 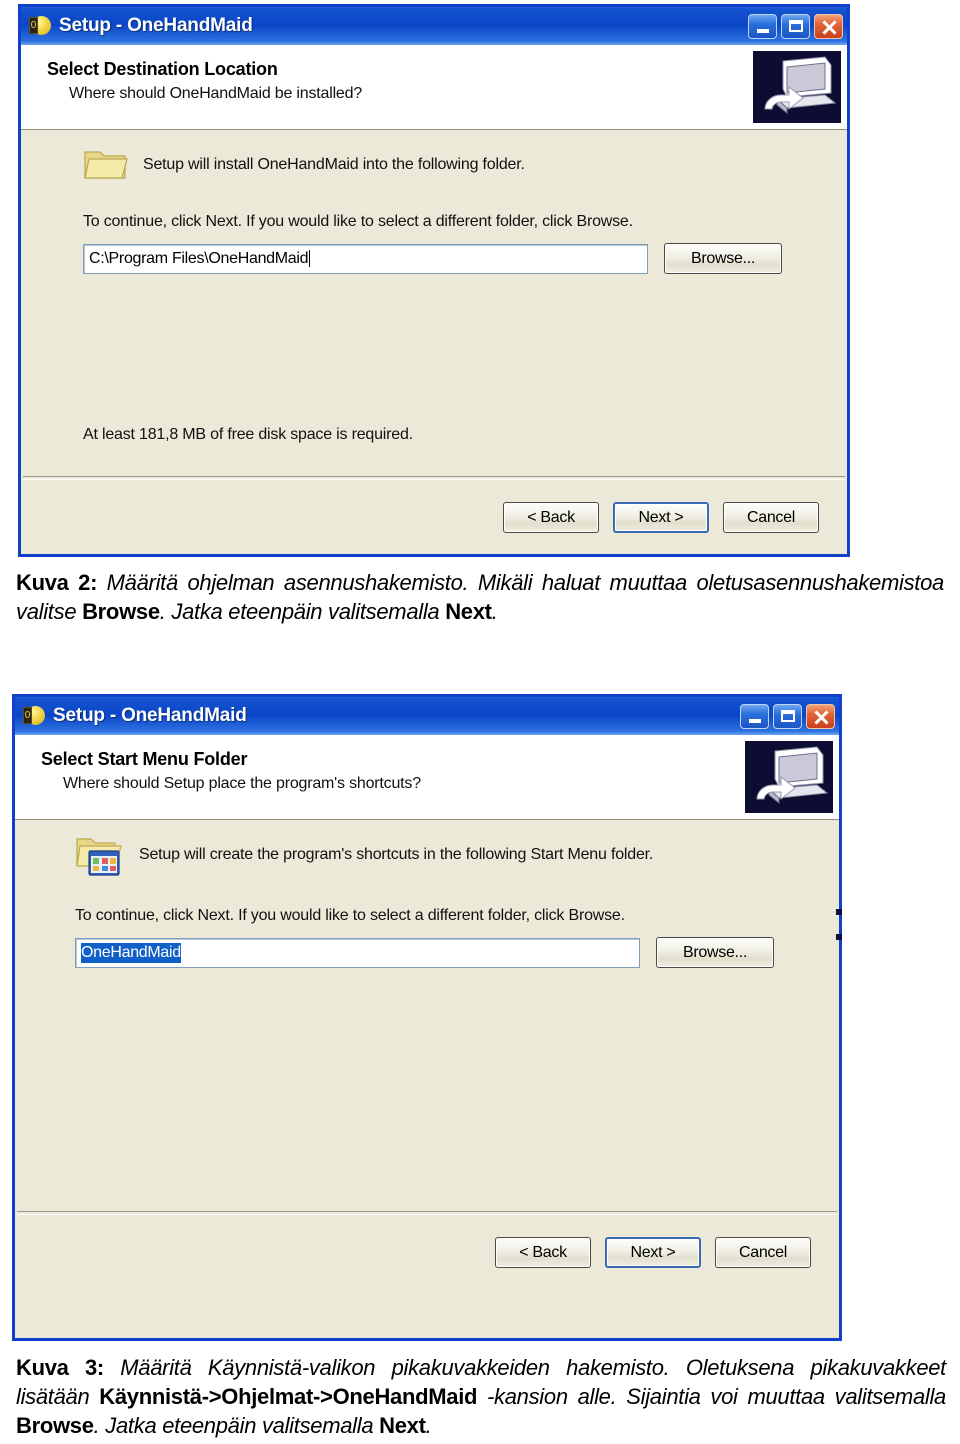 What do you see at coordinates (302, 612) in the screenshot?
I see `caption-2-text-2: . Jatka eteenpäin valitsemalla` at bounding box center [302, 612].